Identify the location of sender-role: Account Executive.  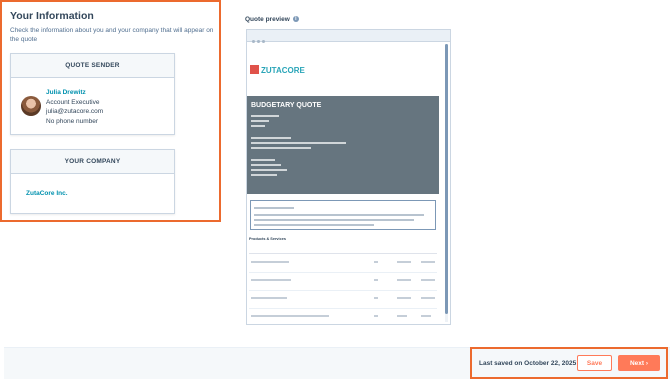
(73, 102).